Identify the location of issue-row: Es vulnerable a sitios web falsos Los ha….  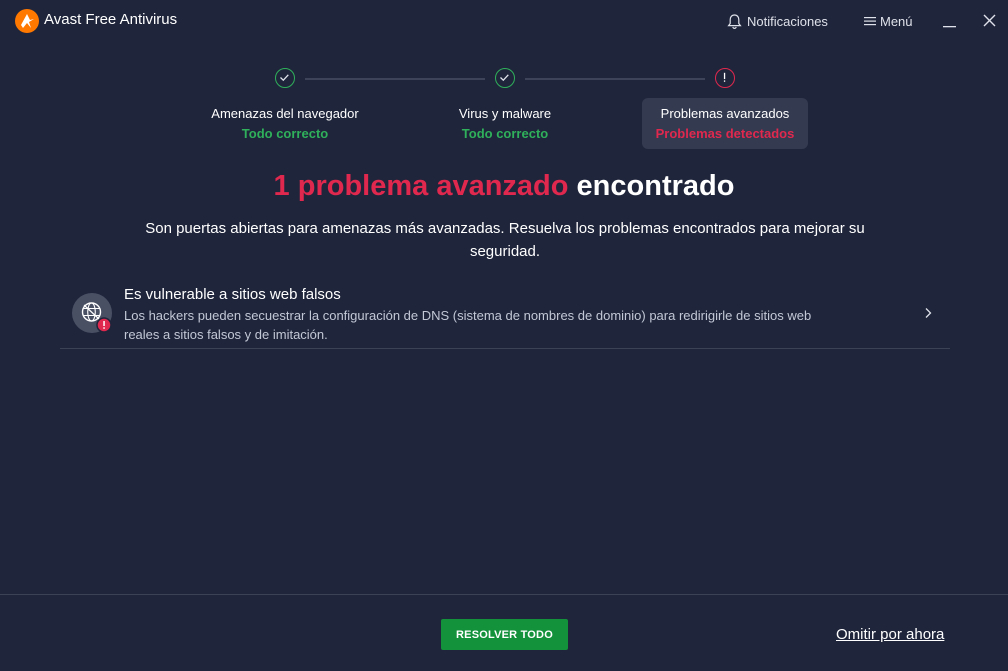
(505, 314).